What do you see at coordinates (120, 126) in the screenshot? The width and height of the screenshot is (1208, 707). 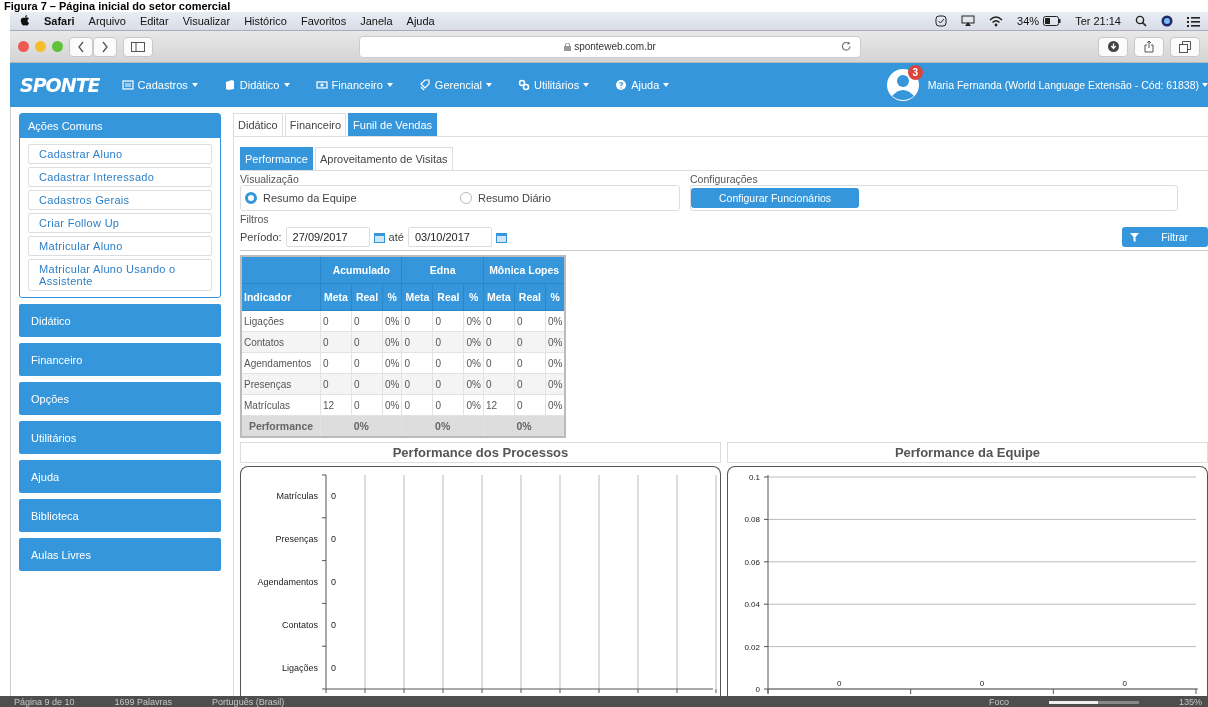 I see `panel-header: Ações Comuns` at bounding box center [120, 126].